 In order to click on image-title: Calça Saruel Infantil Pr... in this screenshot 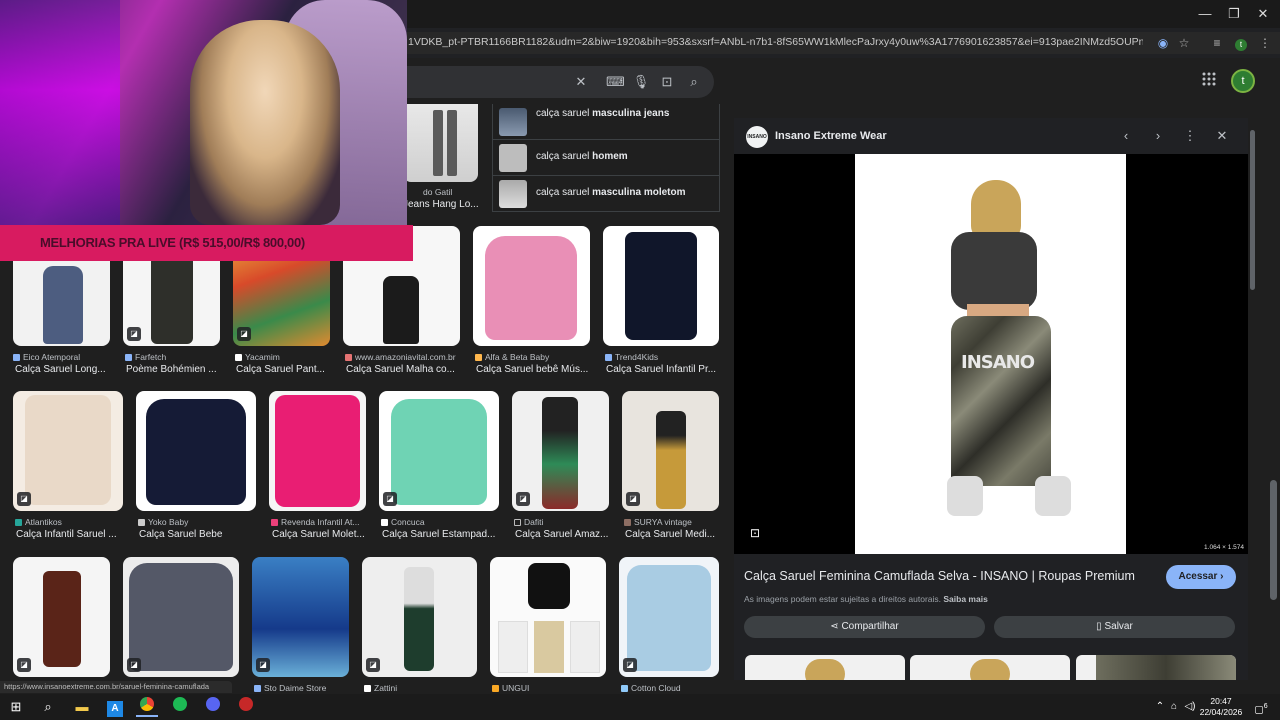, I will do `click(663, 369)`.